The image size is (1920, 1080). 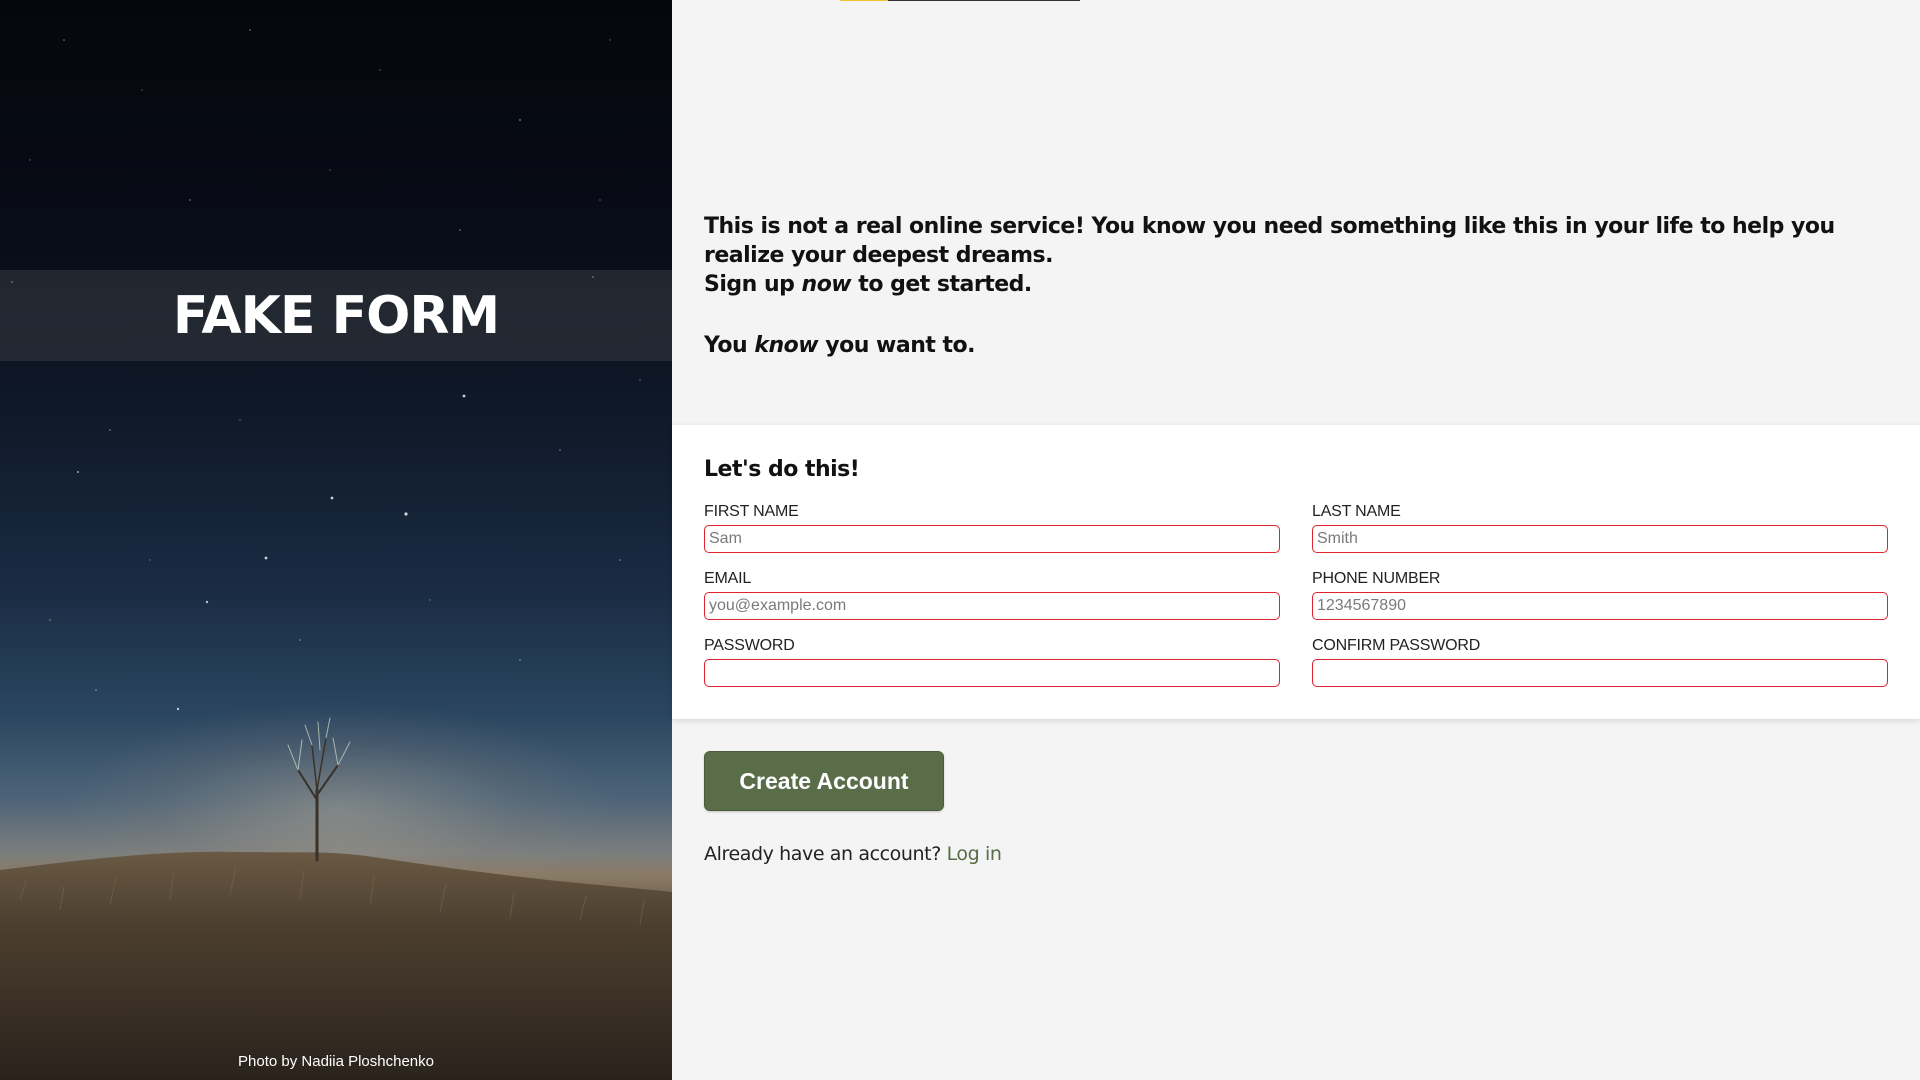 I want to click on email-input, so click(x=992, y=606).